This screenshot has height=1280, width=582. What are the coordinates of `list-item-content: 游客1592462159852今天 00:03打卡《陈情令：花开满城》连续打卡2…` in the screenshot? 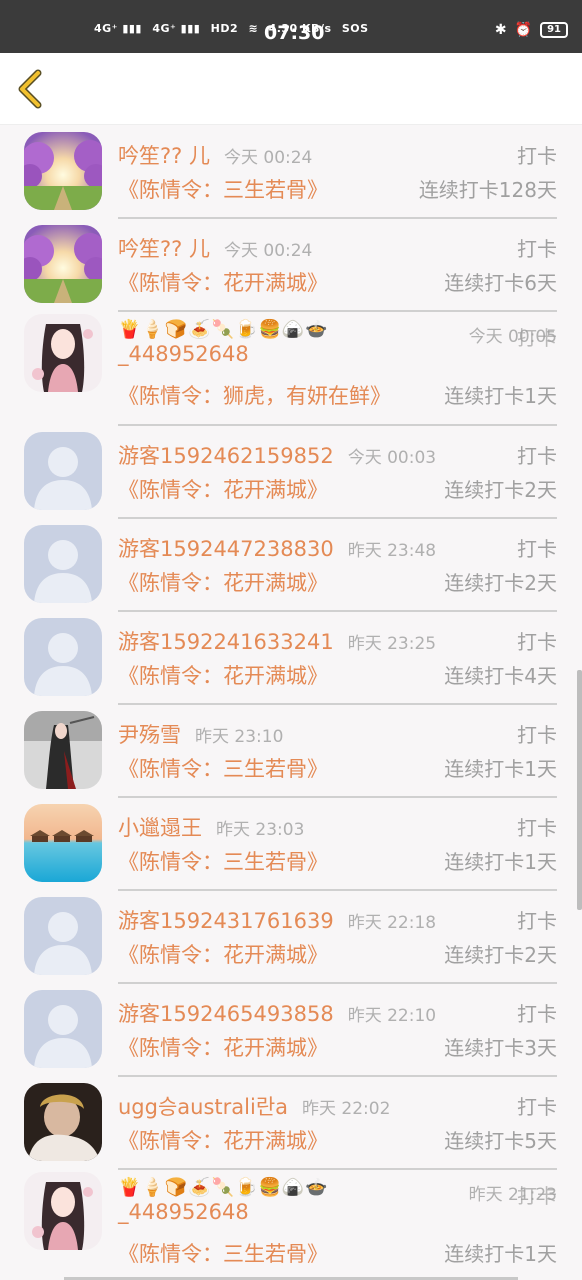 It's located at (337, 472).